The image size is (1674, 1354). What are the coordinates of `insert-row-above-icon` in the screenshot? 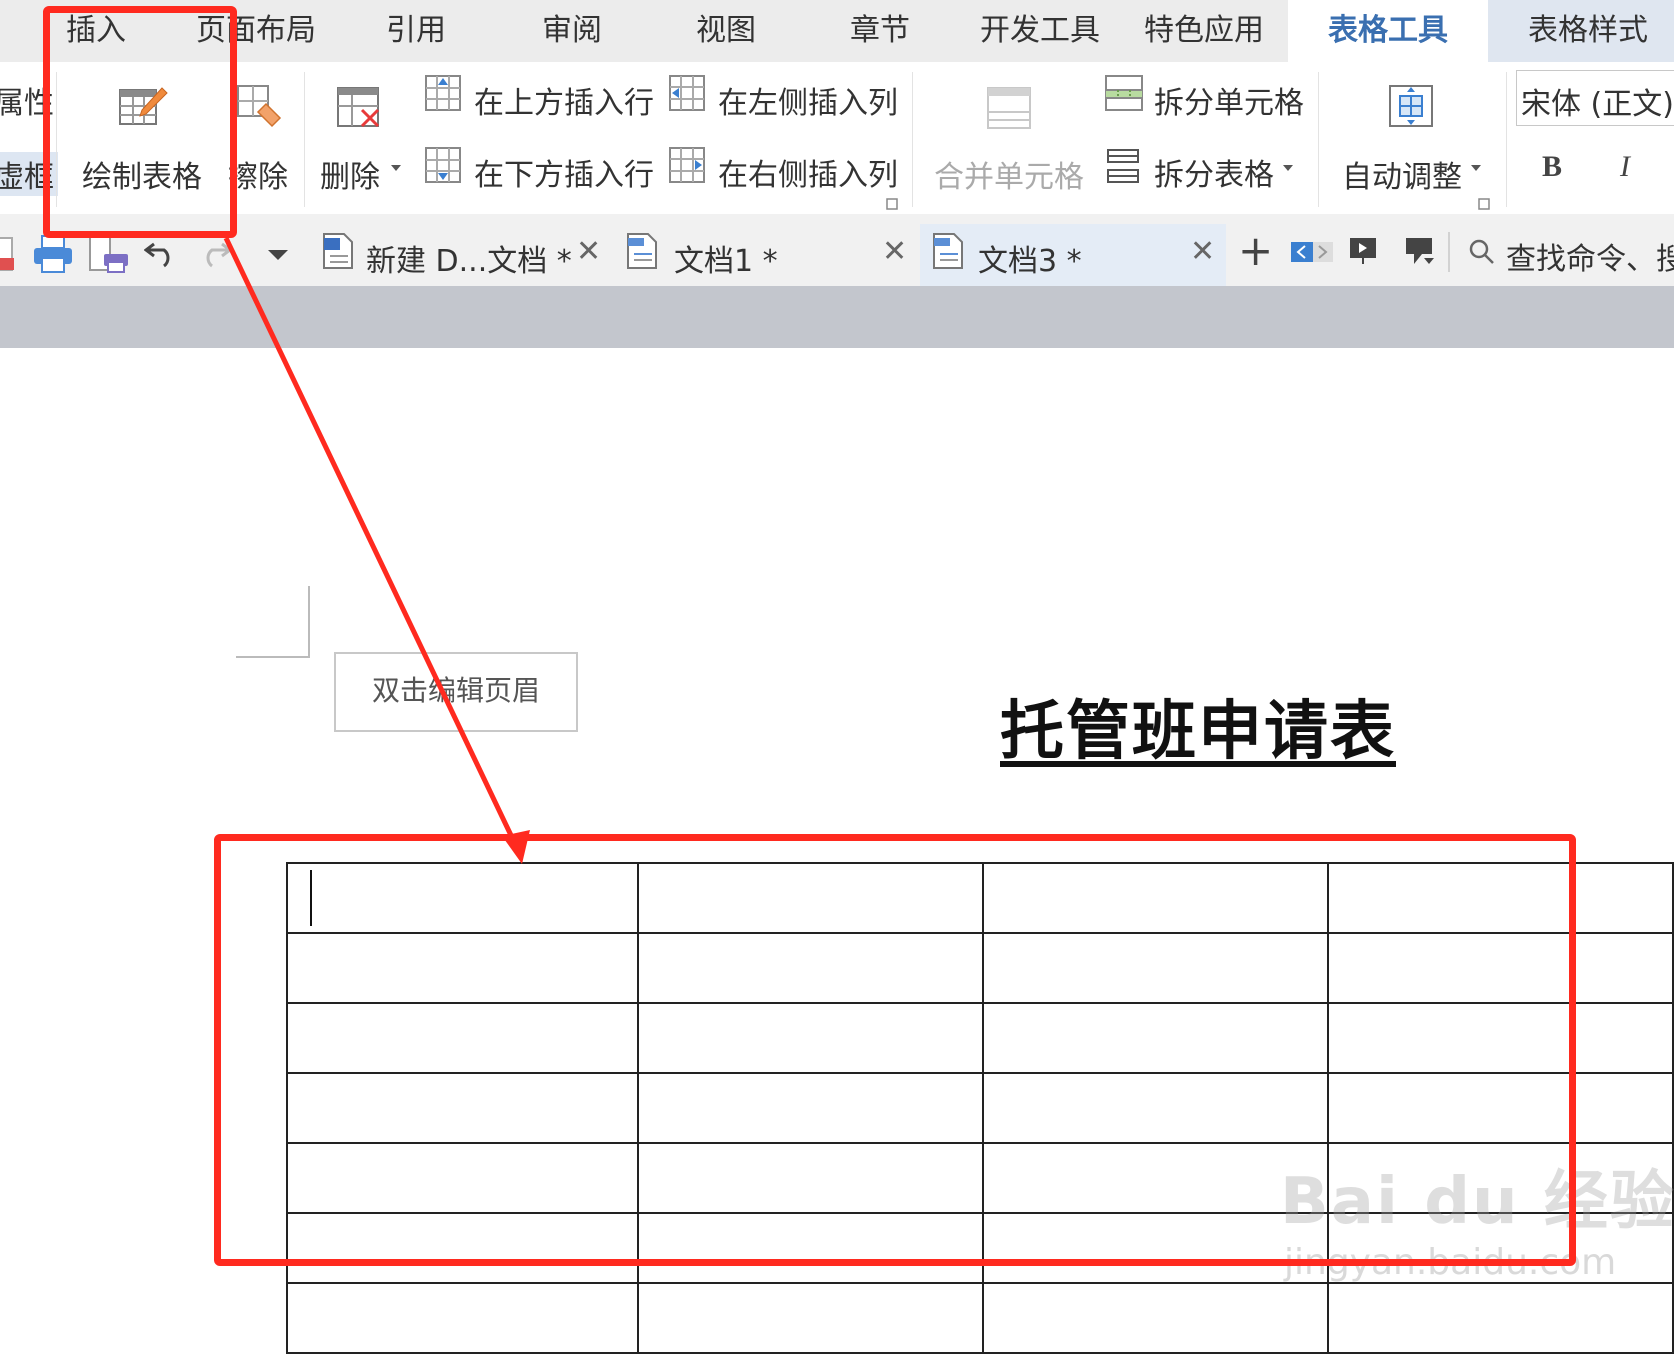 It's located at (443, 93).